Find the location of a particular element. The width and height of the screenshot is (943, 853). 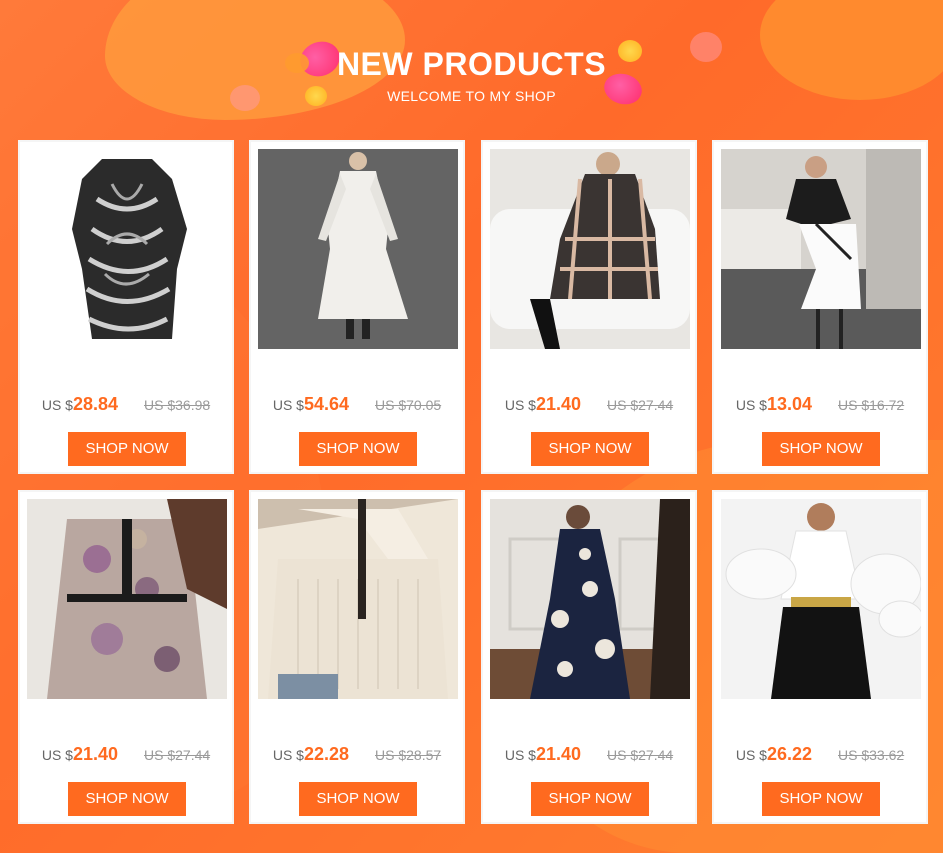

product-card: US $28.84 US $36.98 SHOP NOW is located at coordinates (126, 307).